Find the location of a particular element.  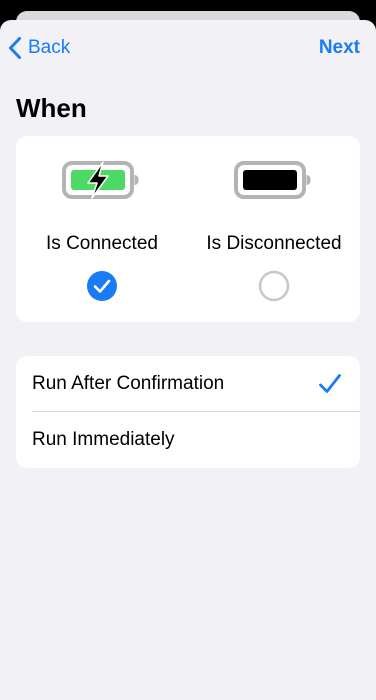

row-label: Run Immediately is located at coordinates (103, 439).